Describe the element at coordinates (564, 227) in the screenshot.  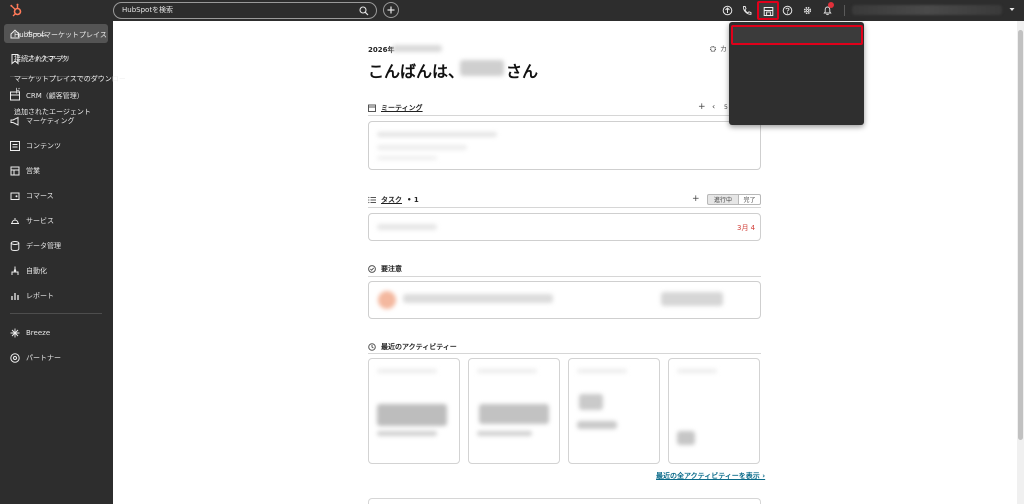
I see `task-row` at that location.